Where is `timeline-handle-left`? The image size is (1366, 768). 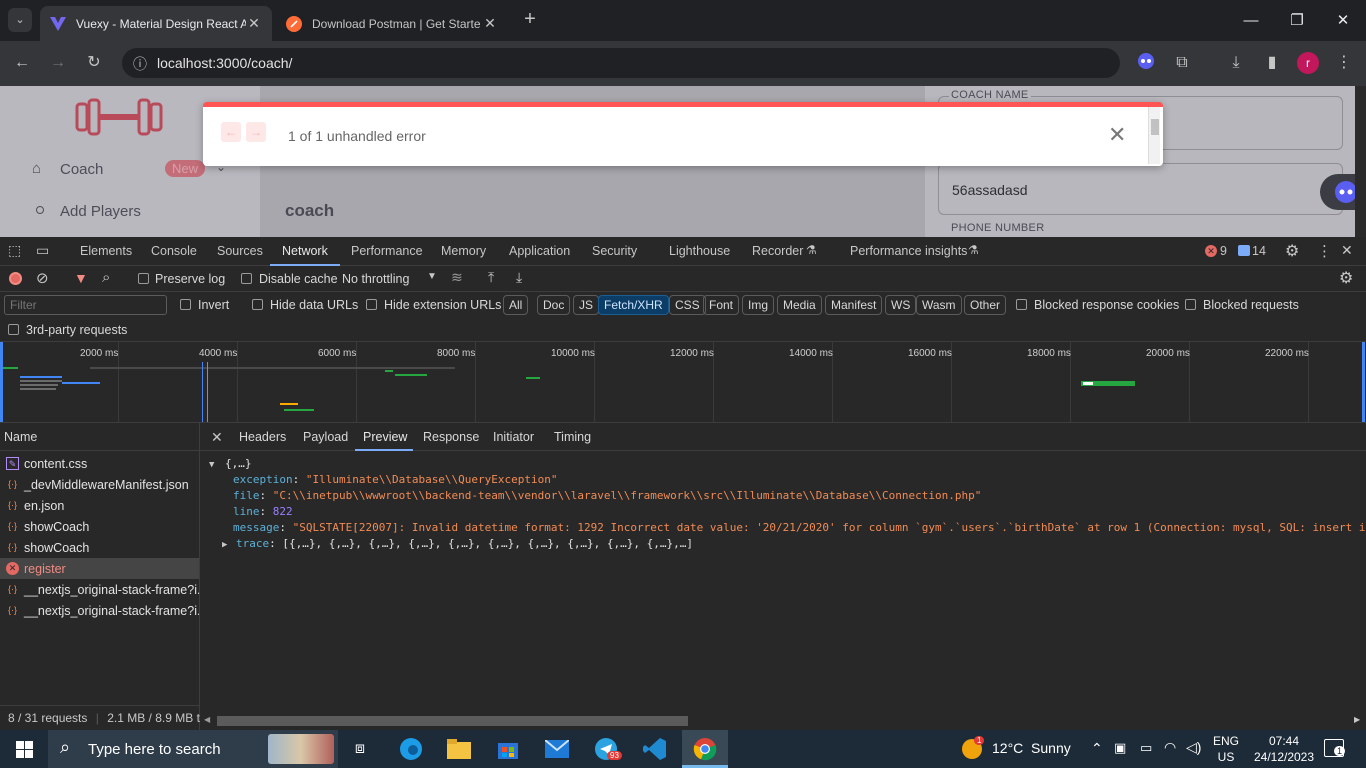 timeline-handle-left is located at coordinates (1, 382).